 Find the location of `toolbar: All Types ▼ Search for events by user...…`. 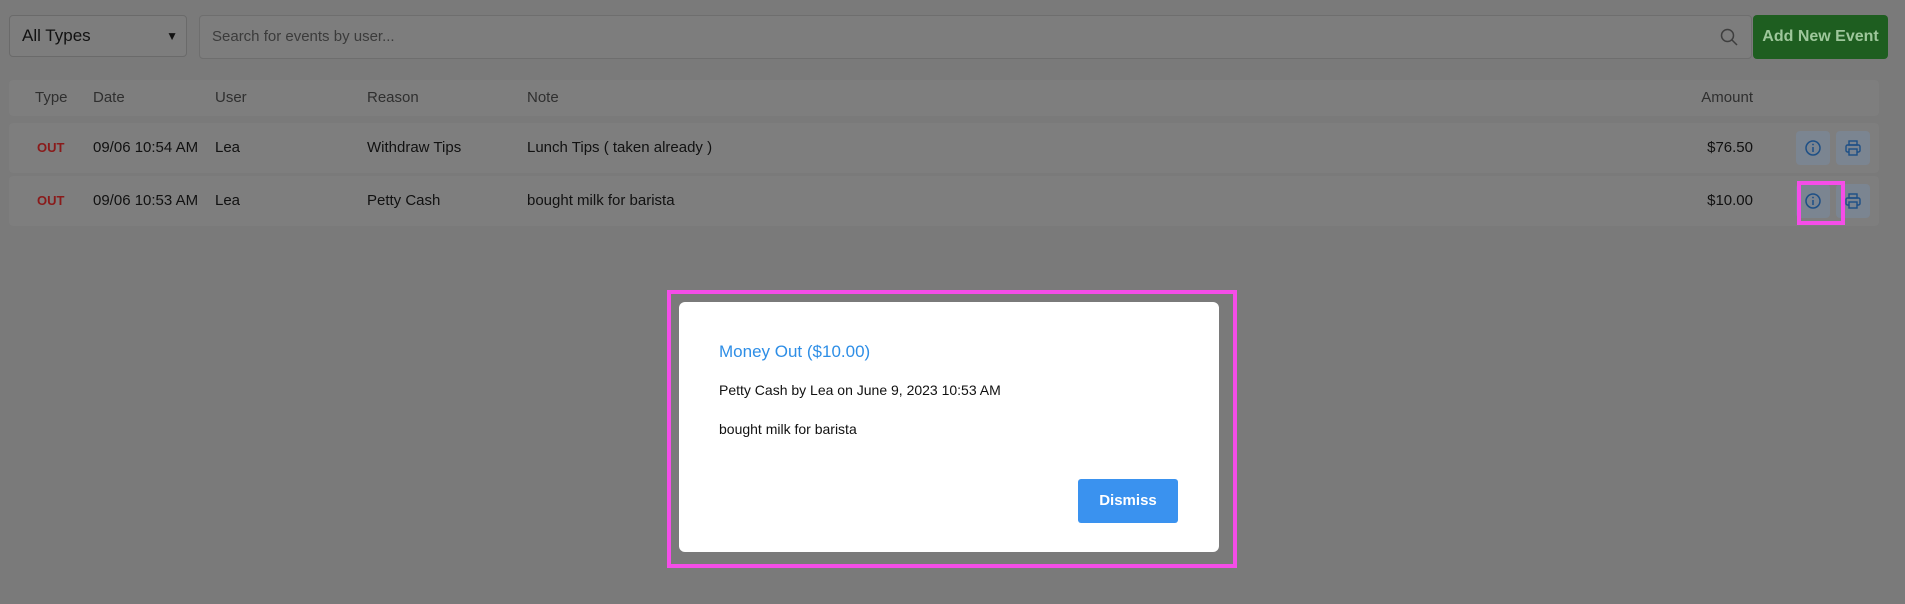

toolbar: All Types ▼ Search for events by user...… is located at coordinates (948, 37).